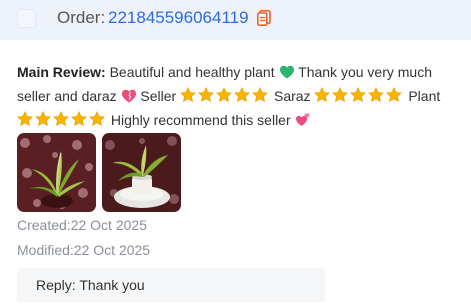  Describe the element at coordinates (81, 17) in the screenshot. I see `order-label: Order:` at that location.